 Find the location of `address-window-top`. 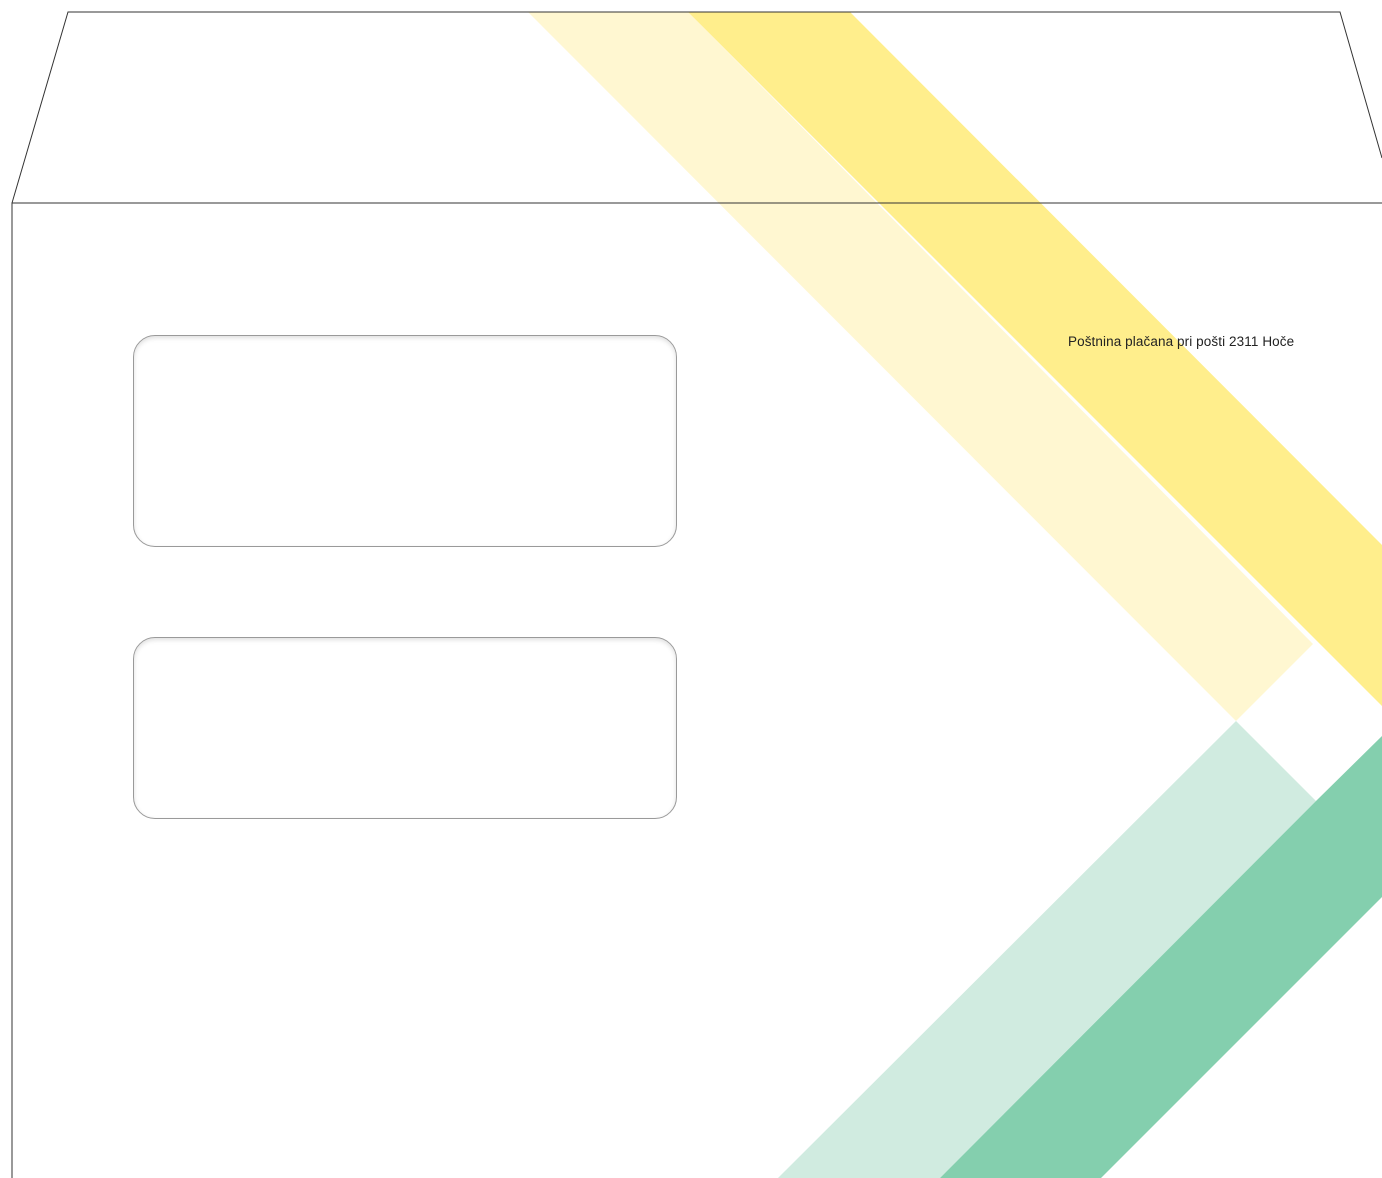

address-window-top is located at coordinates (405, 441).